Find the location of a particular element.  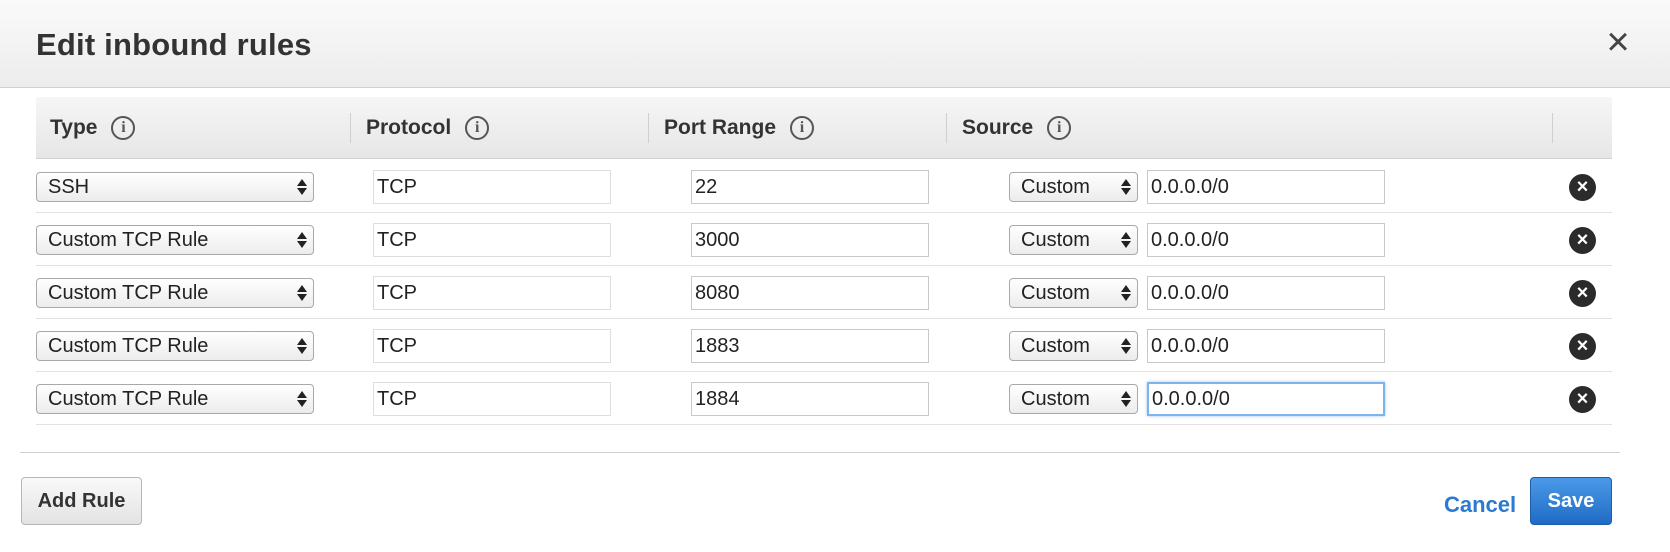

column-header-source: Source i is located at coordinates (1017, 128).